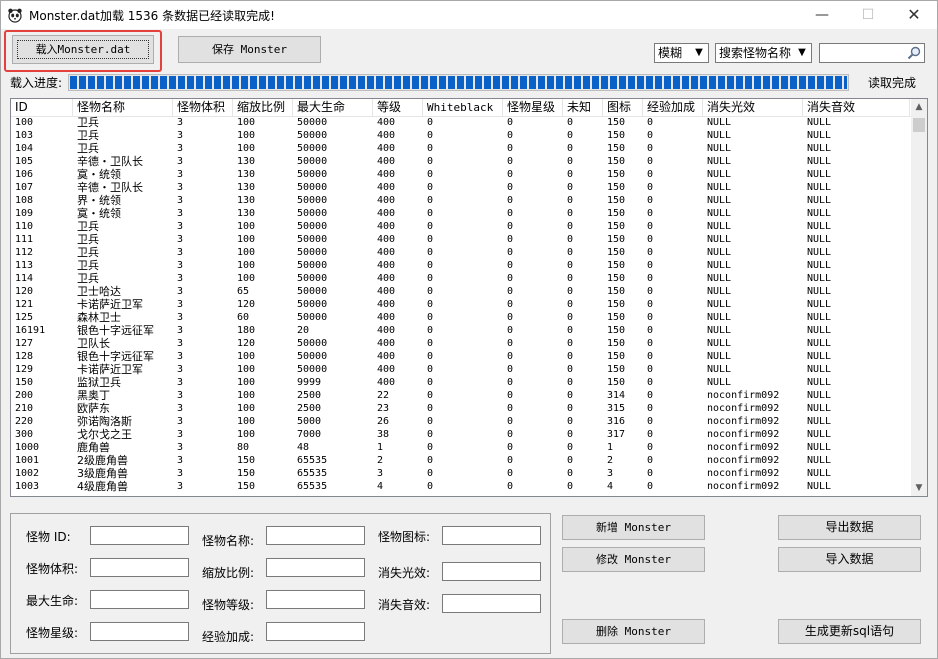  I want to click on table-row: 1001 2级鹿角兽 3 150 65535 2 0 0 0 2 0 noconfirm092 NULL, so click(460, 460).